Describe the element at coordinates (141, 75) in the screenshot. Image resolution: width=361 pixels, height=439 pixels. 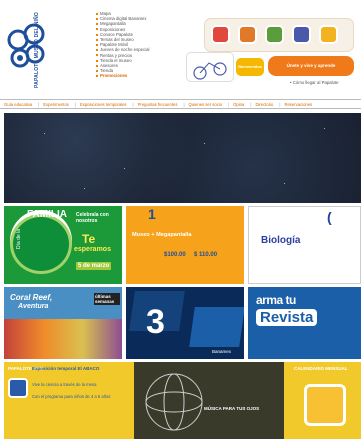
I see `menu-item-promociones: Promociones` at that location.